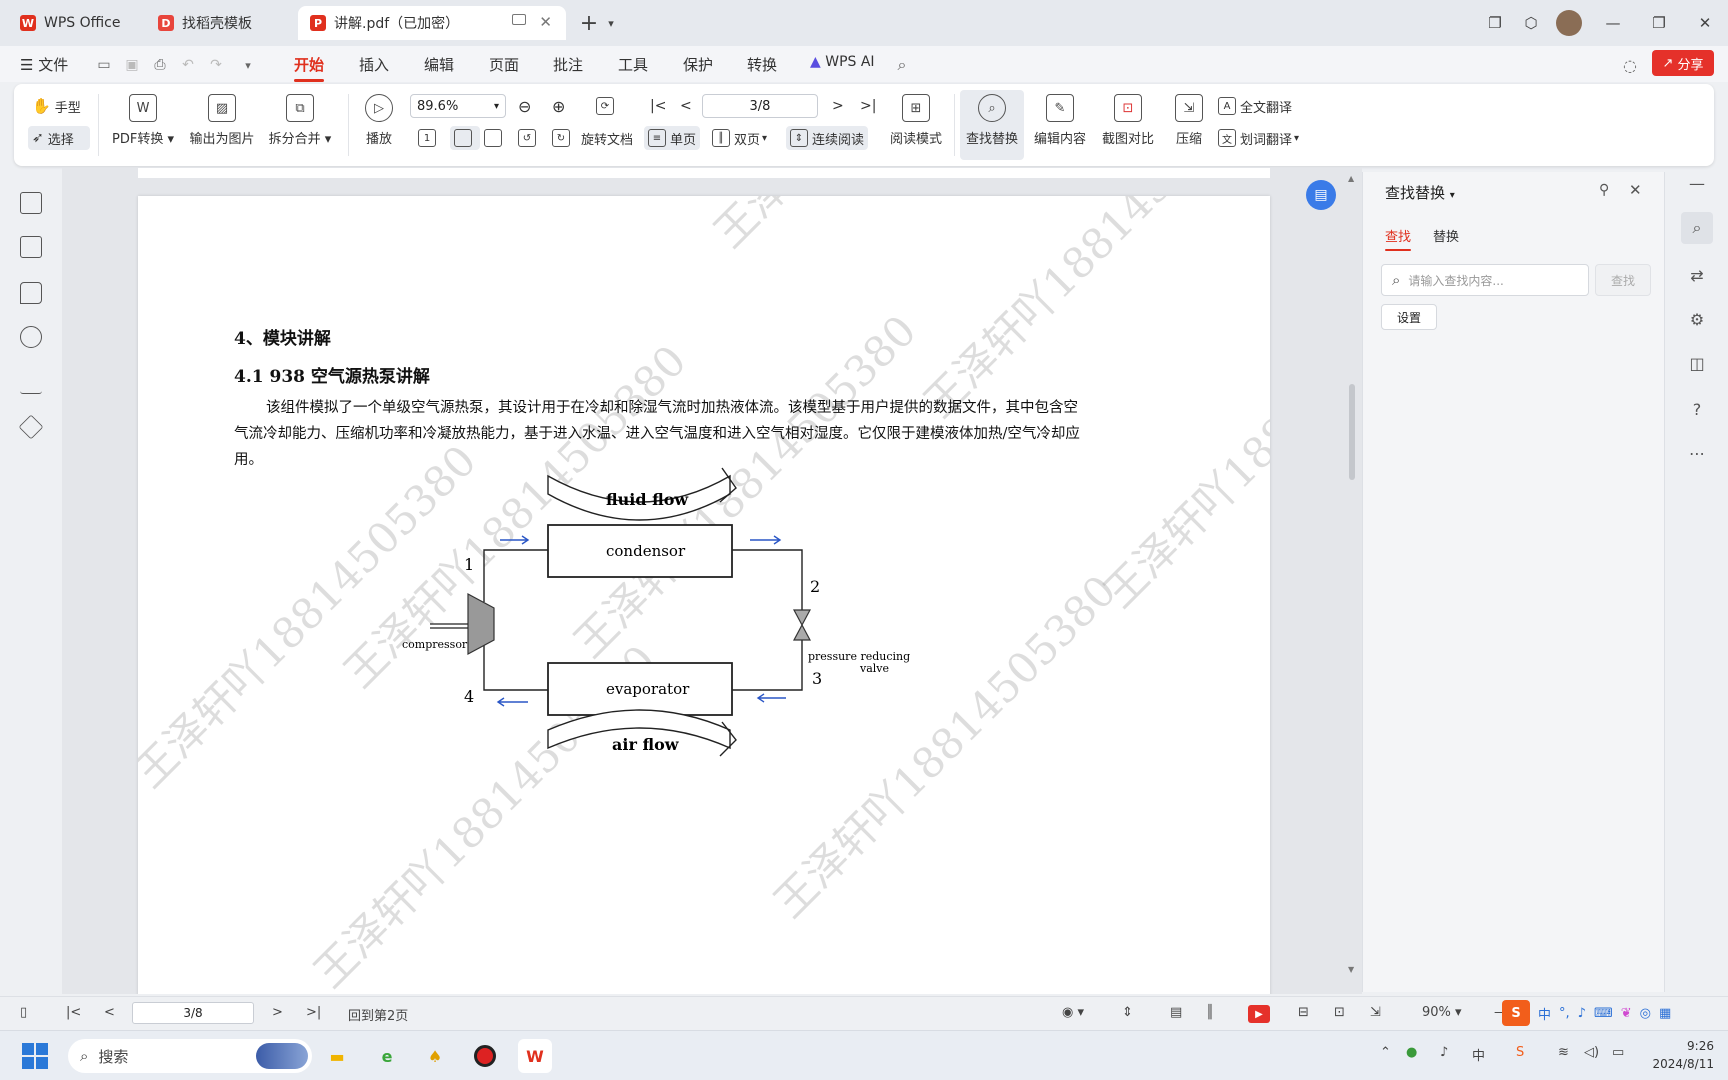 Image resolution: width=1728 pixels, height=1080 pixels. I want to click on scroll-down-icon: ▼, so click(1351, 969).